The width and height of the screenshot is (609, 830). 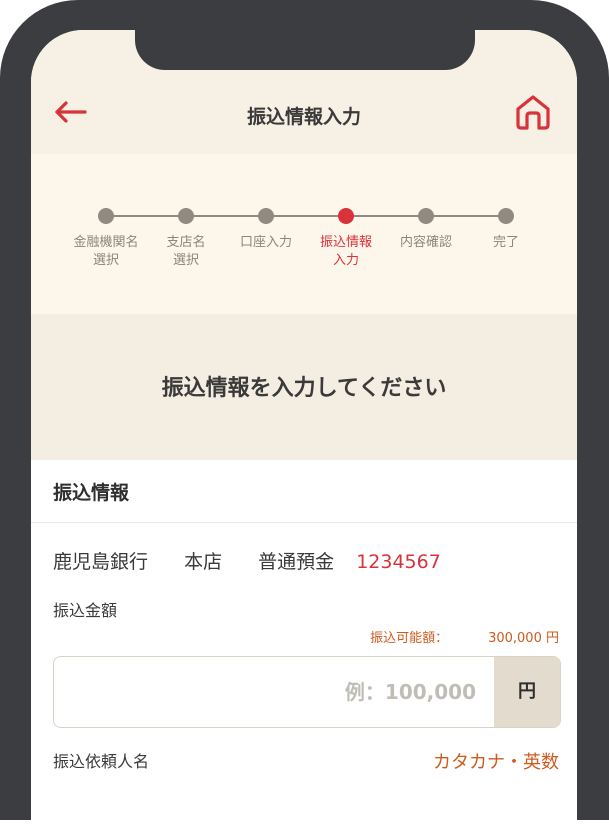 What do you see at coordinates (523, 638) in the screenshot?
I see `available-value: 300,000 円` at bounding box center [523, 638].